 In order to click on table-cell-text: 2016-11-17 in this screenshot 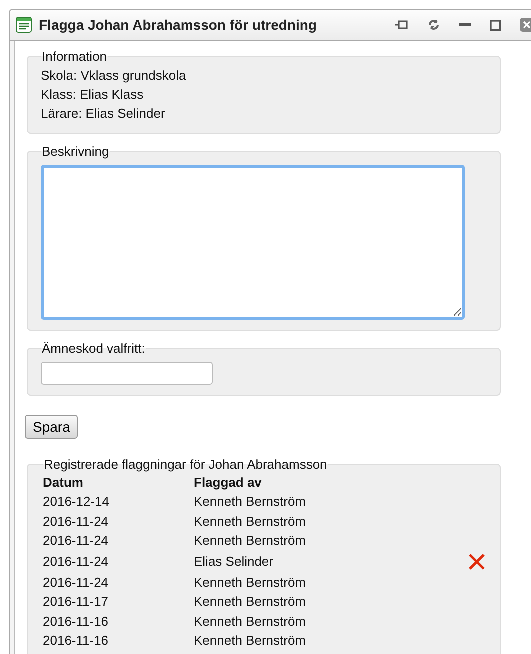, I will do `click(76, 602)`.